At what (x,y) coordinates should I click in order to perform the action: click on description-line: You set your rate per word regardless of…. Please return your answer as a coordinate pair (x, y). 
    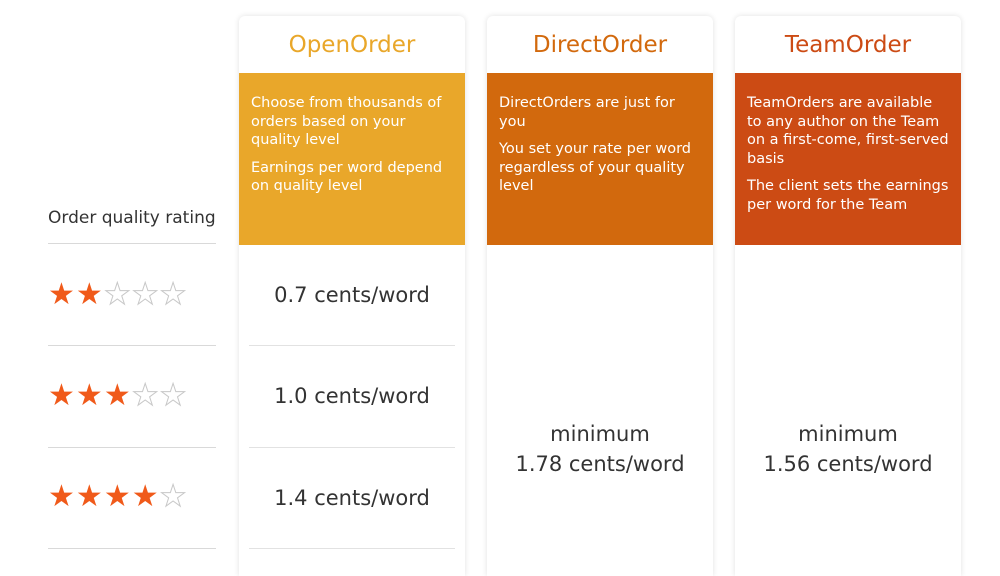
    Looking at the image, I should click on (595, 167).